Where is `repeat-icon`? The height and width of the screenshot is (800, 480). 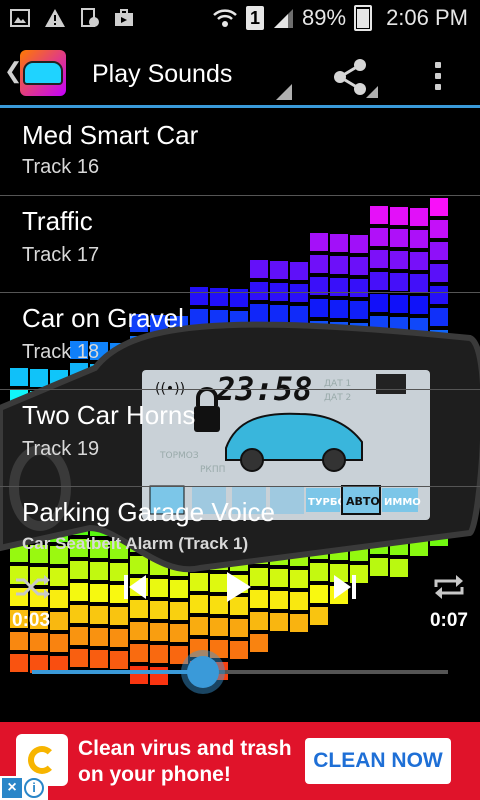 repeat-icon is located at coordinates (449, 587).